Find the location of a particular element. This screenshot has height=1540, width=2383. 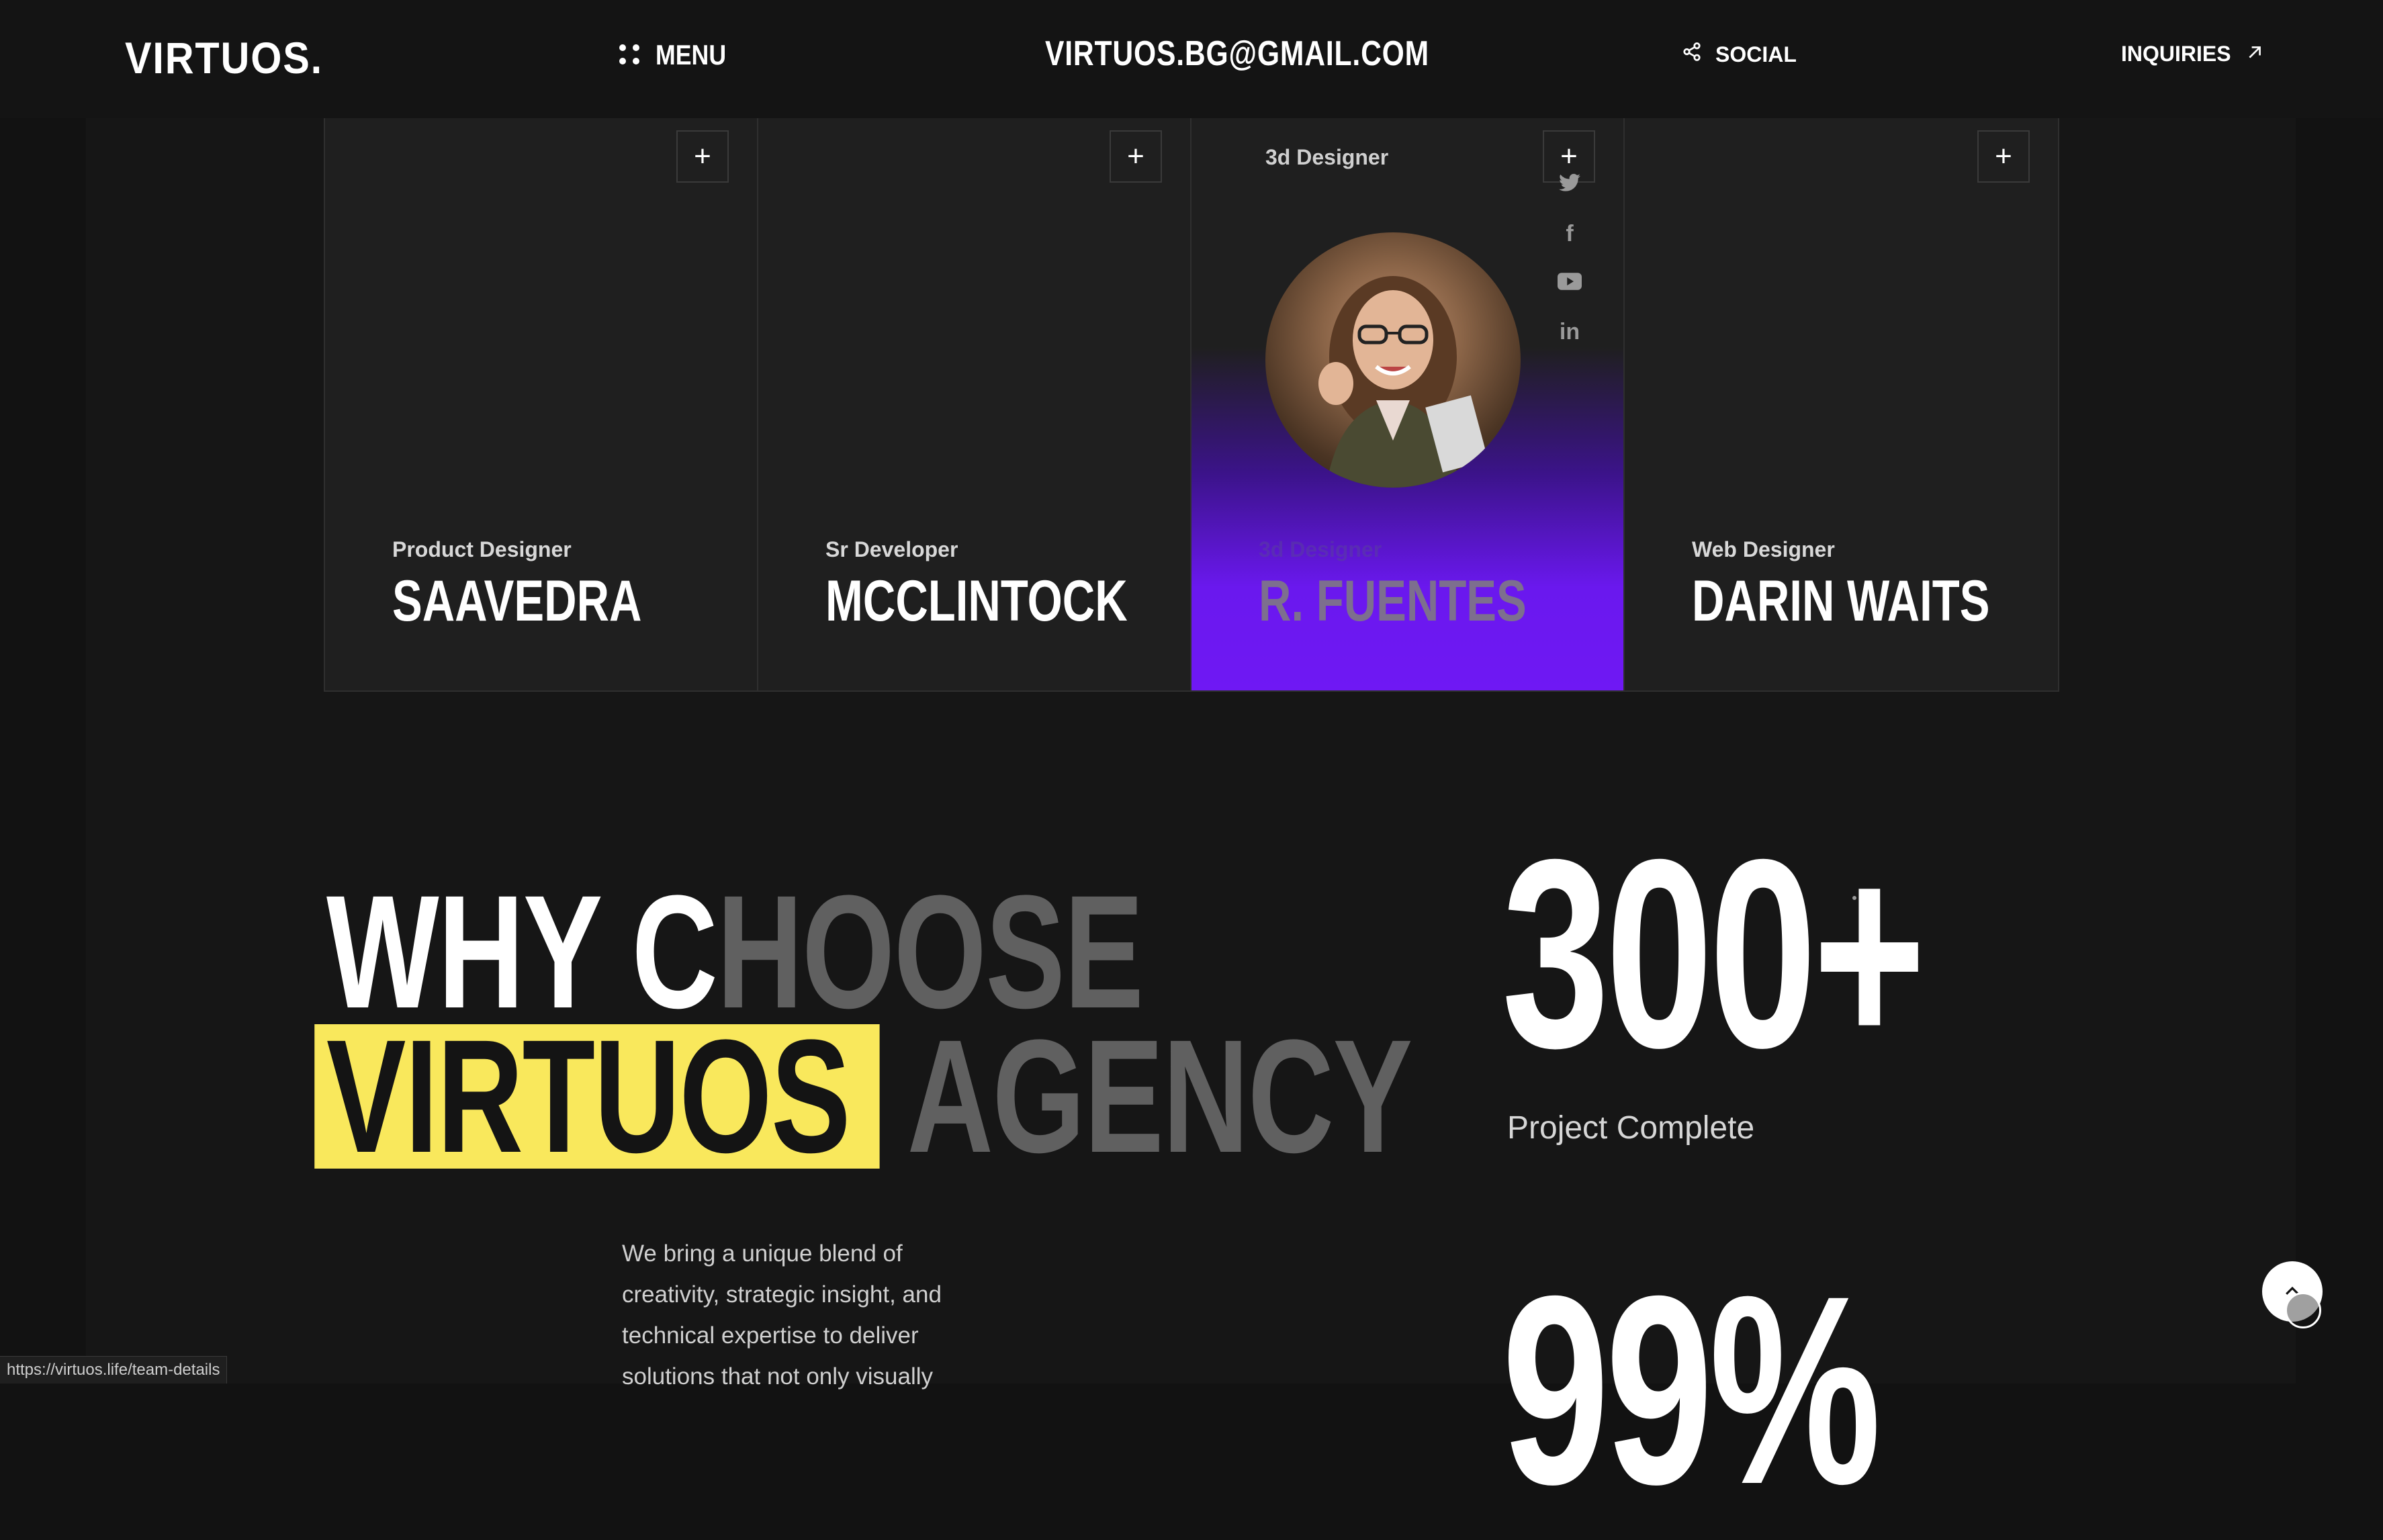

heading-line-2: VIRTUOS AGENCY is located at coordinates (863, 1096).